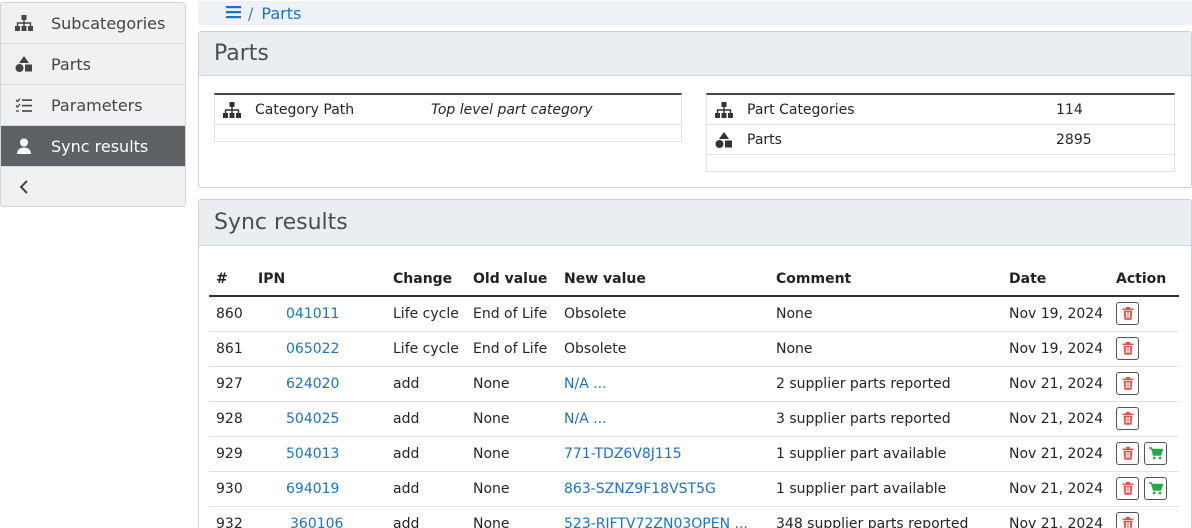  I want to click on cart-icon, so click(1155, 488).